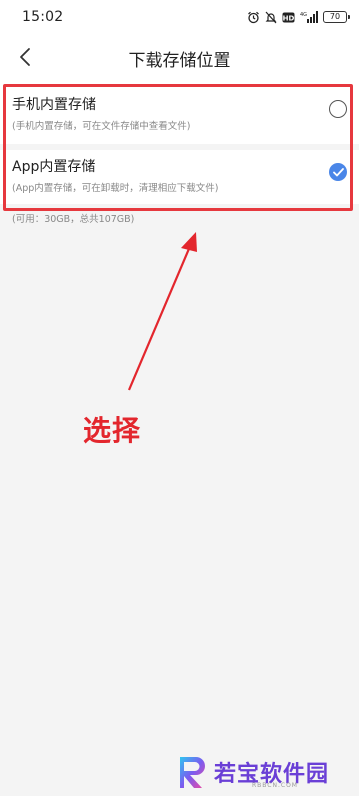  What do you see at coordinates (179, 116) in the screenshot?
I see `option-phone-storage: 手机内置存储 (手机内置存储，可在文件存储中查看文件)` at bounding box center [179, 116].